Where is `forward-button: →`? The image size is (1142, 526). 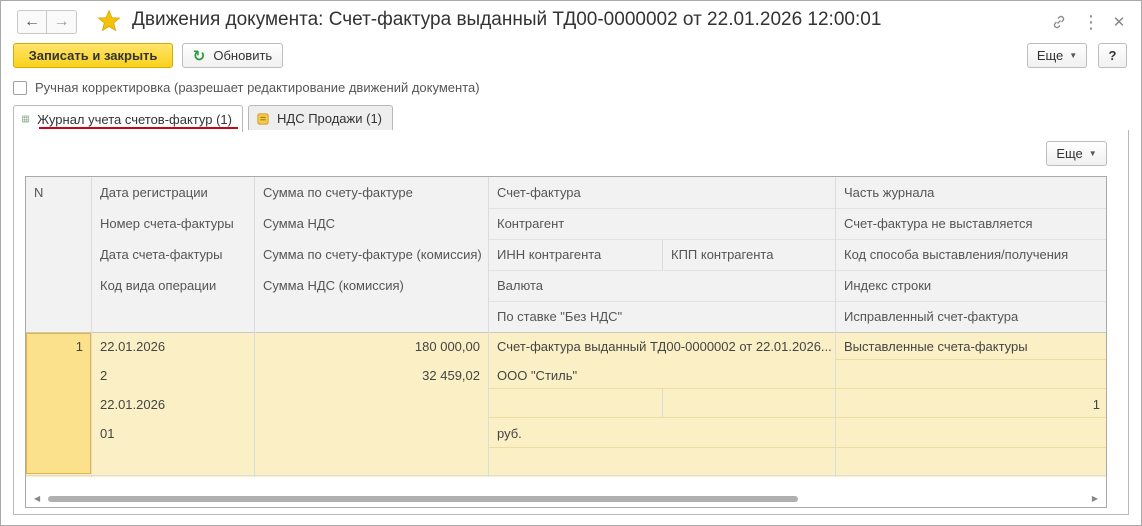 forward-button: → is located at coordinates (62, 22).